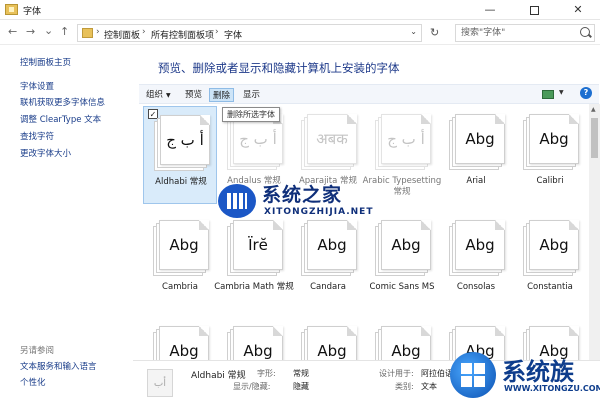 The height and width of the screenshot is (402, 600). I want to click on sidebar-item-font-size: 更改字体大小, so click(45, 153).